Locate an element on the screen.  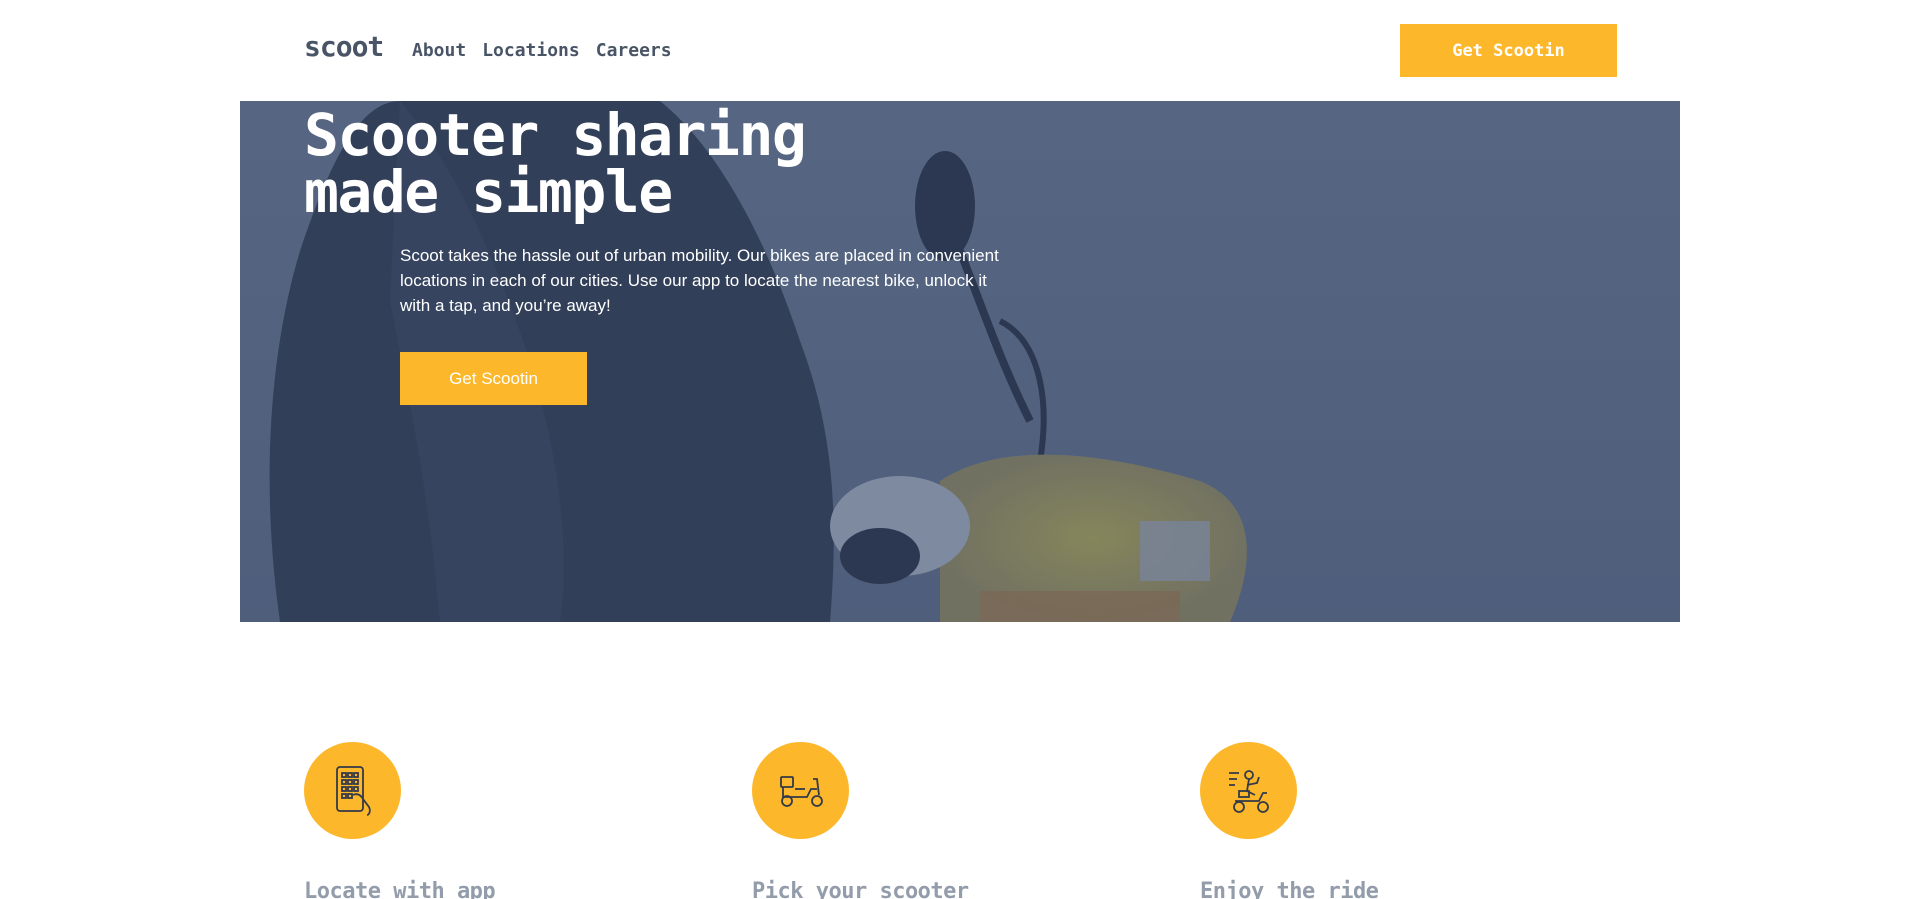
hero-get-scootin-button: Get Scootin is located at coordinates (493, 378).